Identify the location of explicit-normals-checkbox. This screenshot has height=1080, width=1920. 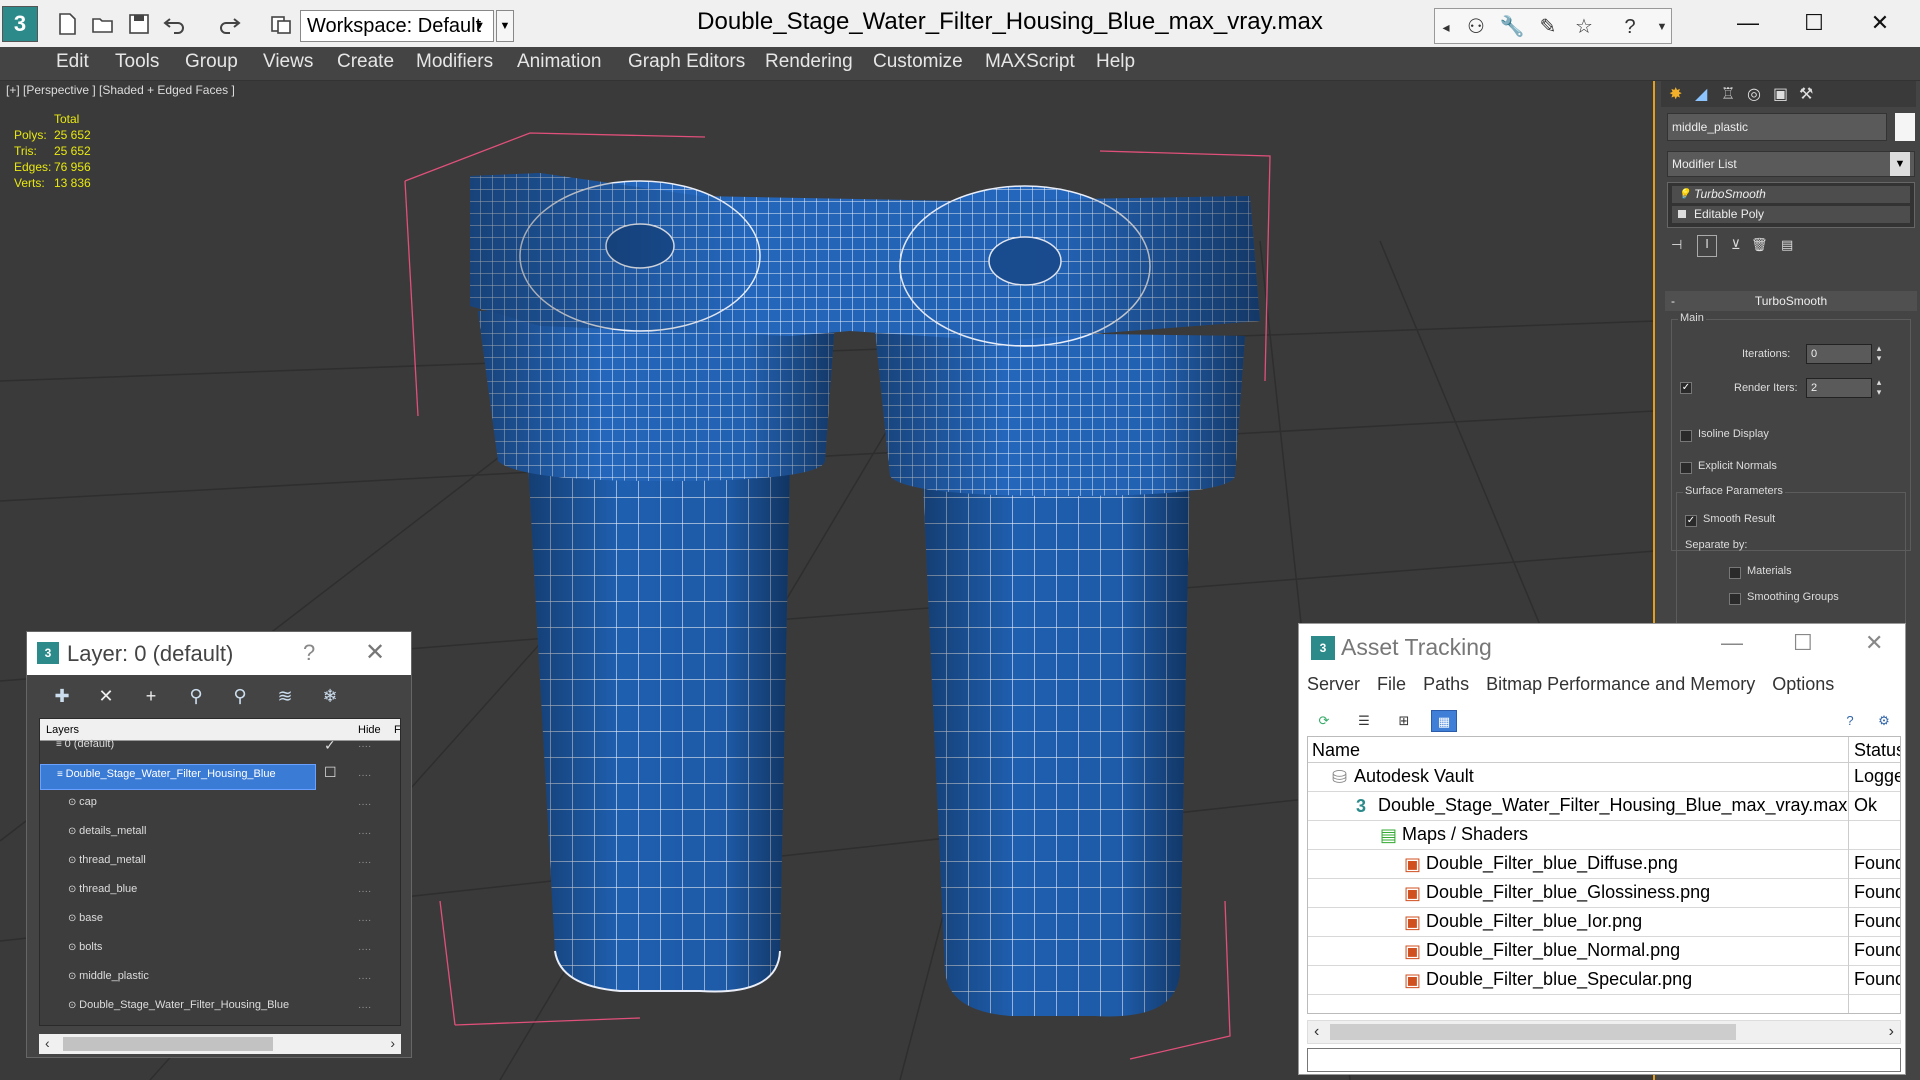
(1686, 468).